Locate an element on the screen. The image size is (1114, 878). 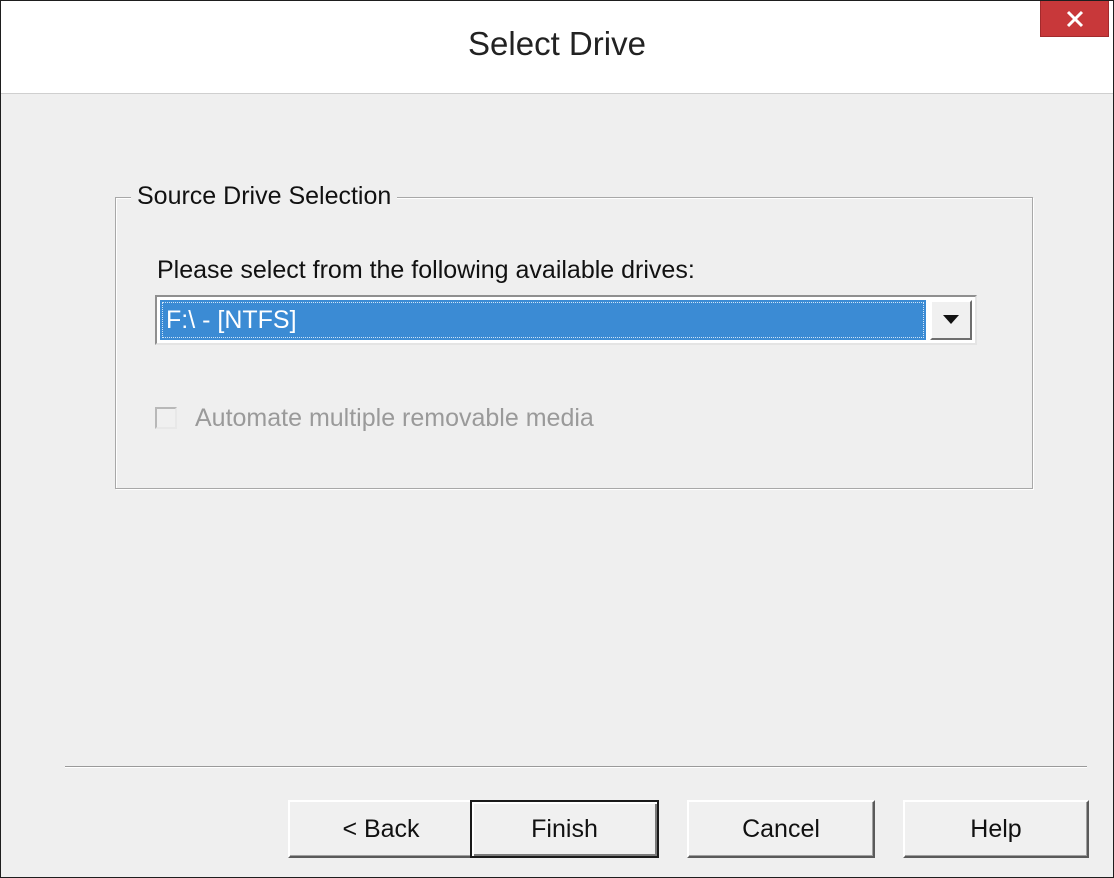
title-bar: Select Drive is located at coordinates (557, 47).